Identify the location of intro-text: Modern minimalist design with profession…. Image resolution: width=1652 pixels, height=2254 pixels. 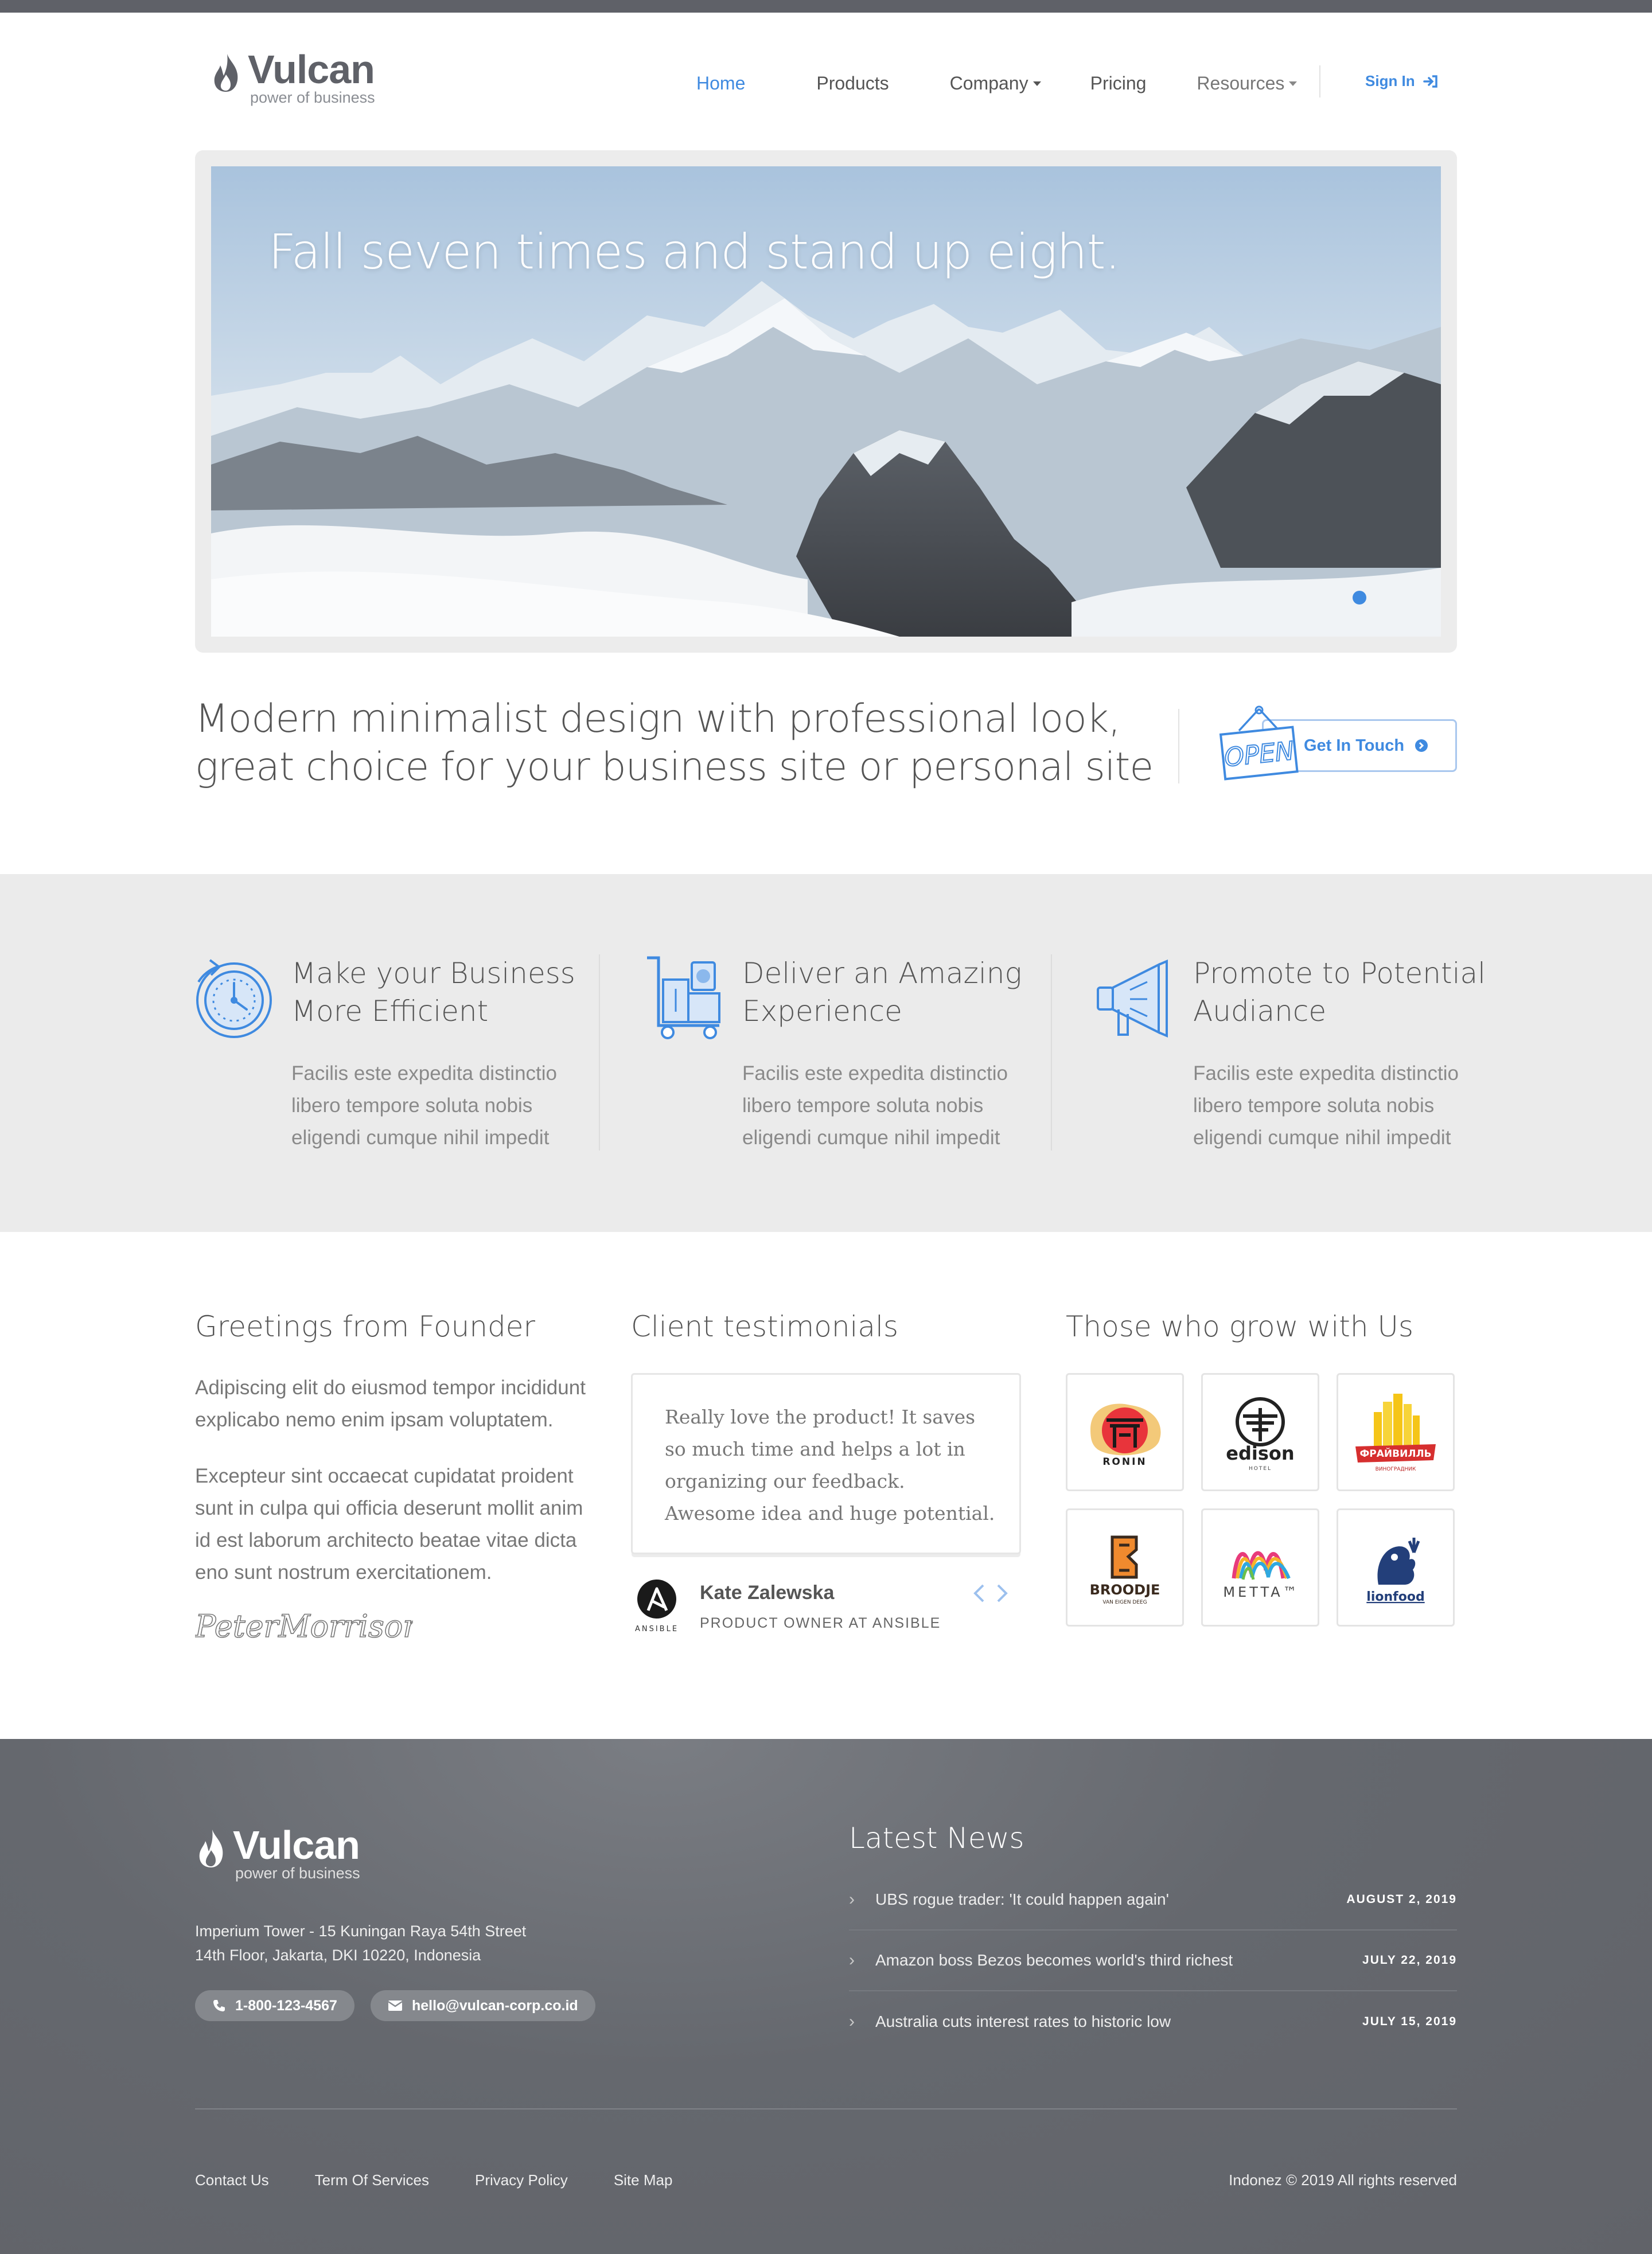
(674, 743).